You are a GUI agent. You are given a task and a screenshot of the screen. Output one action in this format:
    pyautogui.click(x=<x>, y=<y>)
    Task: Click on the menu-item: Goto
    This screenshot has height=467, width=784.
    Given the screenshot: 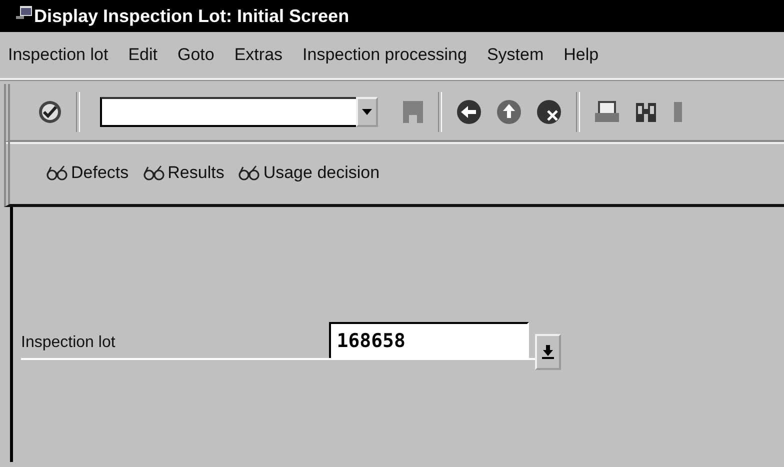 What is the action you would take?
    pyautogui.click(x=195, y=55)
    